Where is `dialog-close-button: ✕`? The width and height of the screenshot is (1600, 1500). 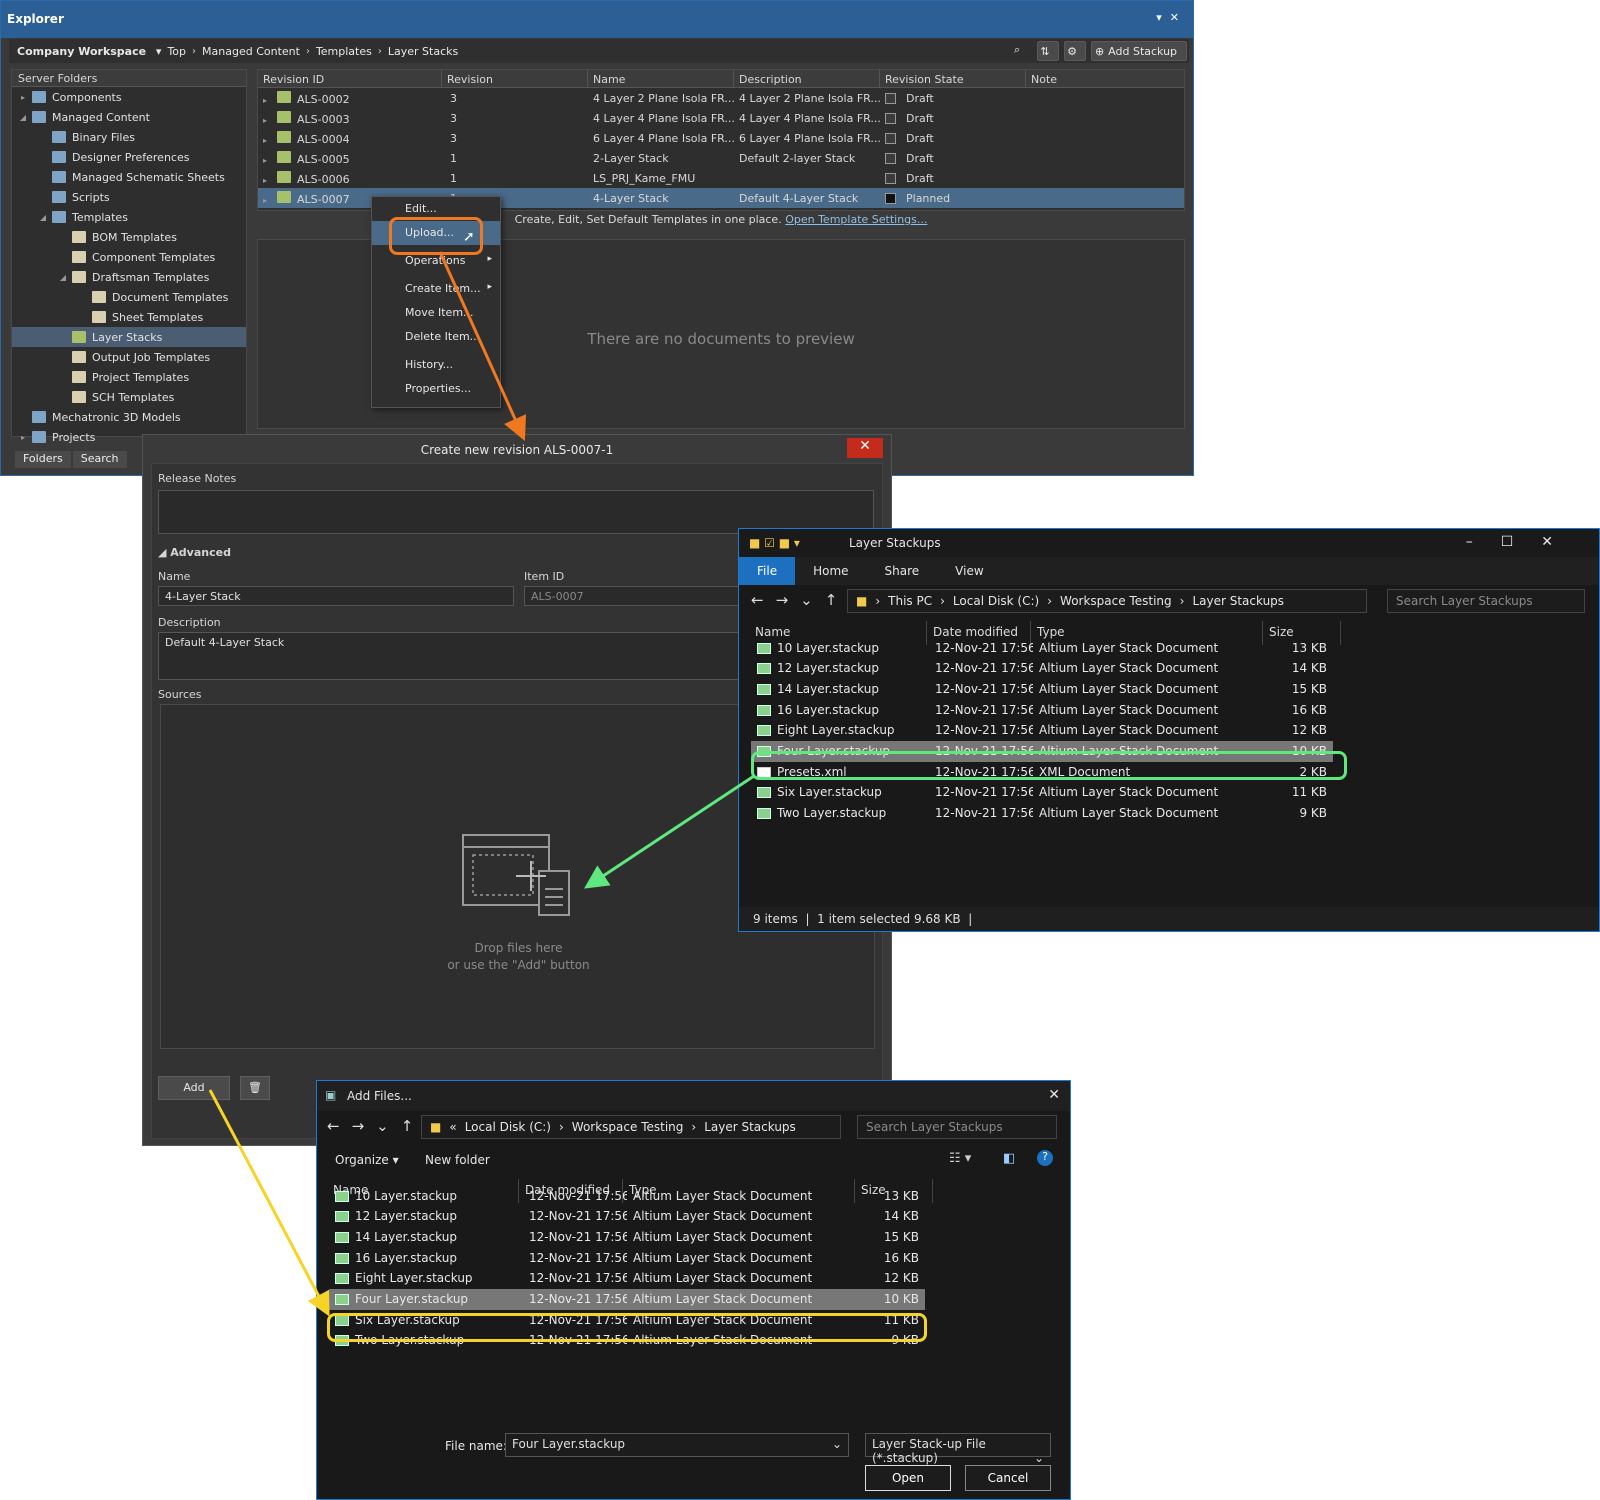
dialog-close-button: ✕ is located at coordinates (865, 448).